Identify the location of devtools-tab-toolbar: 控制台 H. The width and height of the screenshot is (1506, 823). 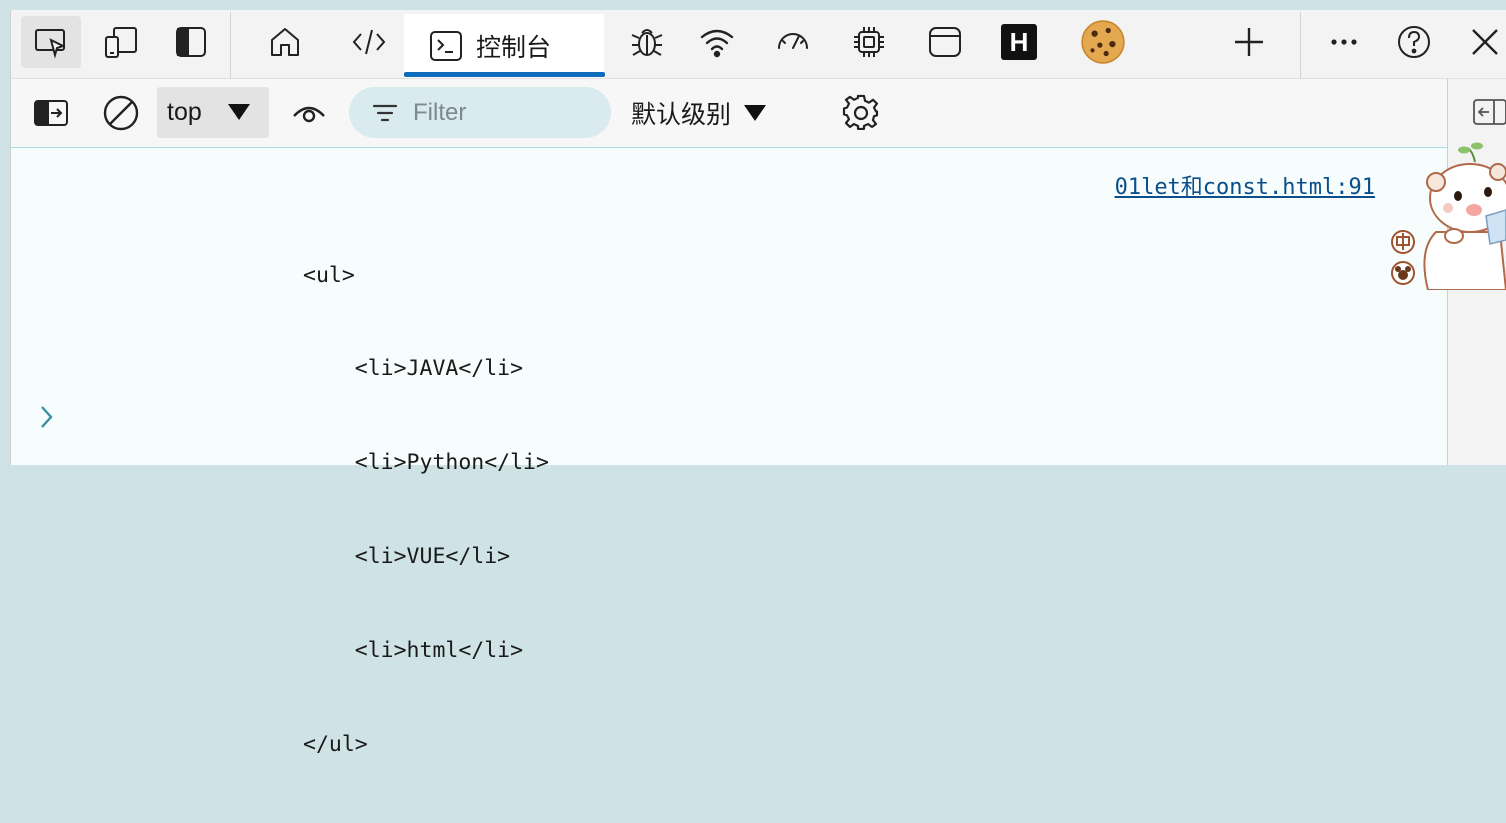
(758, 44).